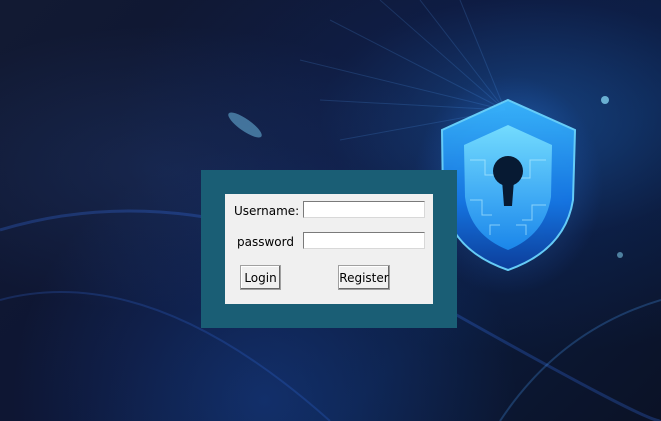 The width and height of the screenshot is (661, 421). I want to click on login-button: Login, so click(260, 277).